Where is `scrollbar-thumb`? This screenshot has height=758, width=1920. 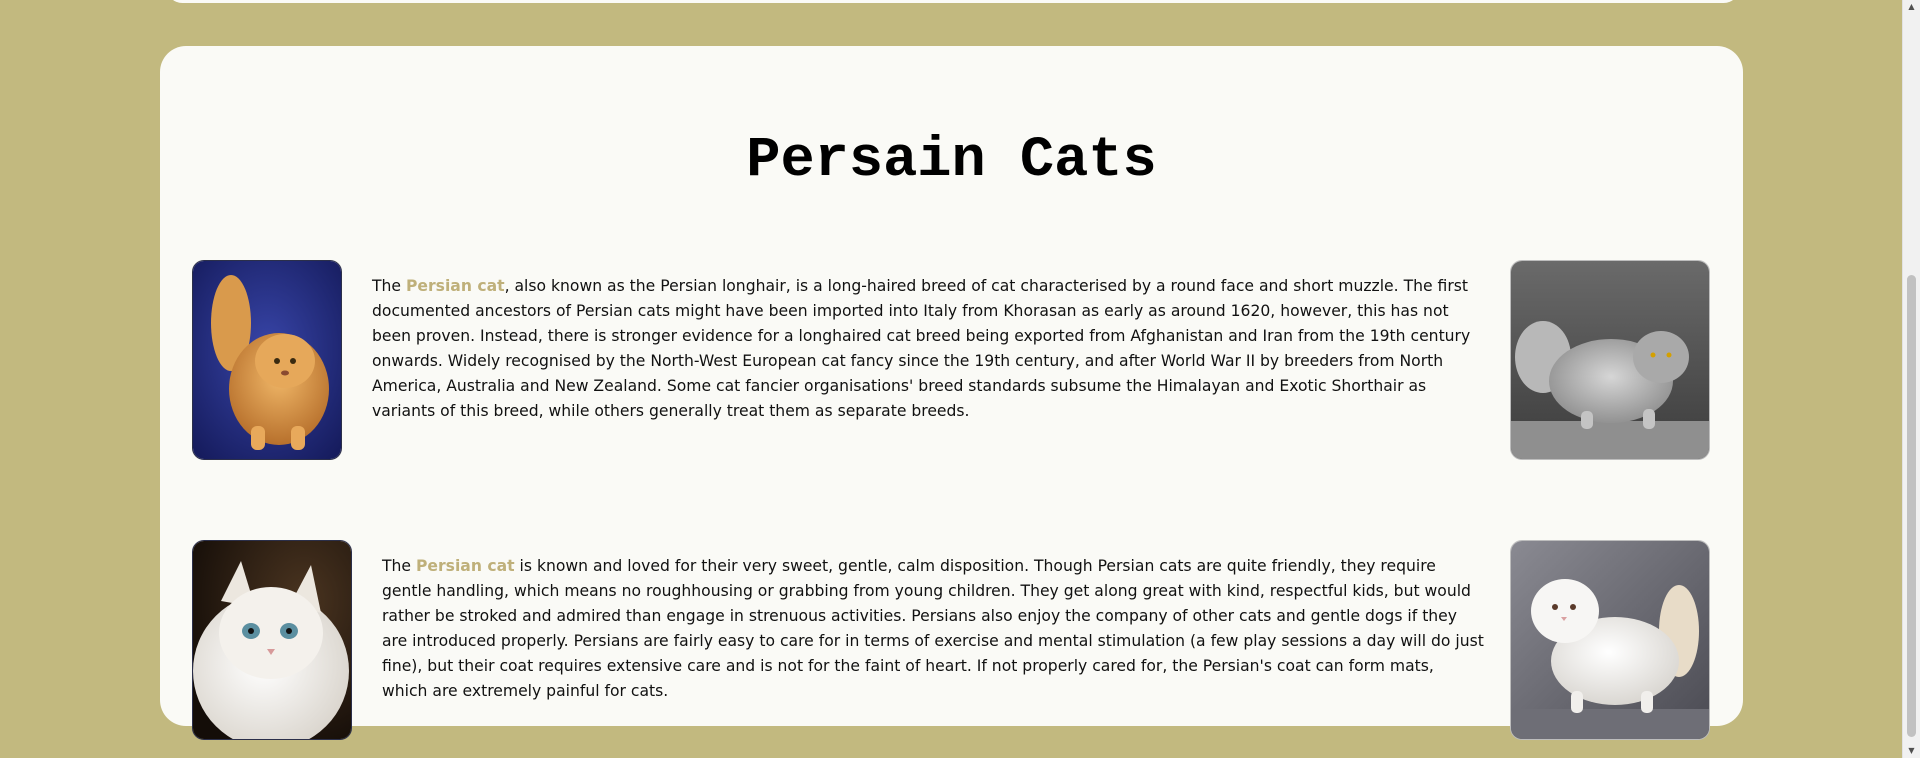
scrollbar-thumb is located at coordinates (1911, 506).